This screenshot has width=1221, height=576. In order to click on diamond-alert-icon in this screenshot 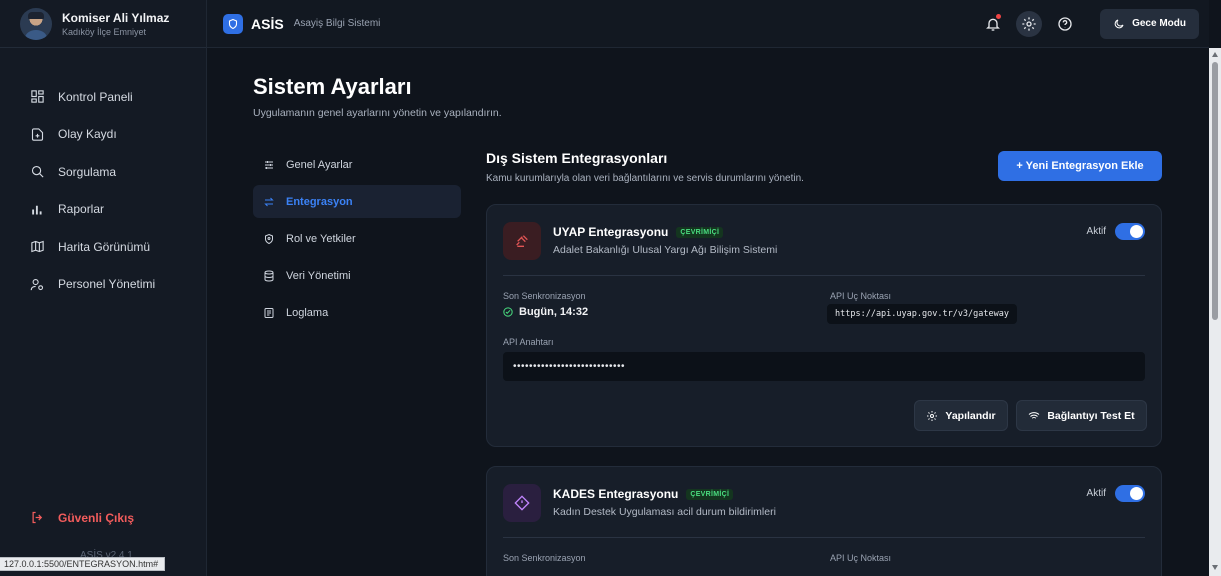, I will do `click(522, 503)`.